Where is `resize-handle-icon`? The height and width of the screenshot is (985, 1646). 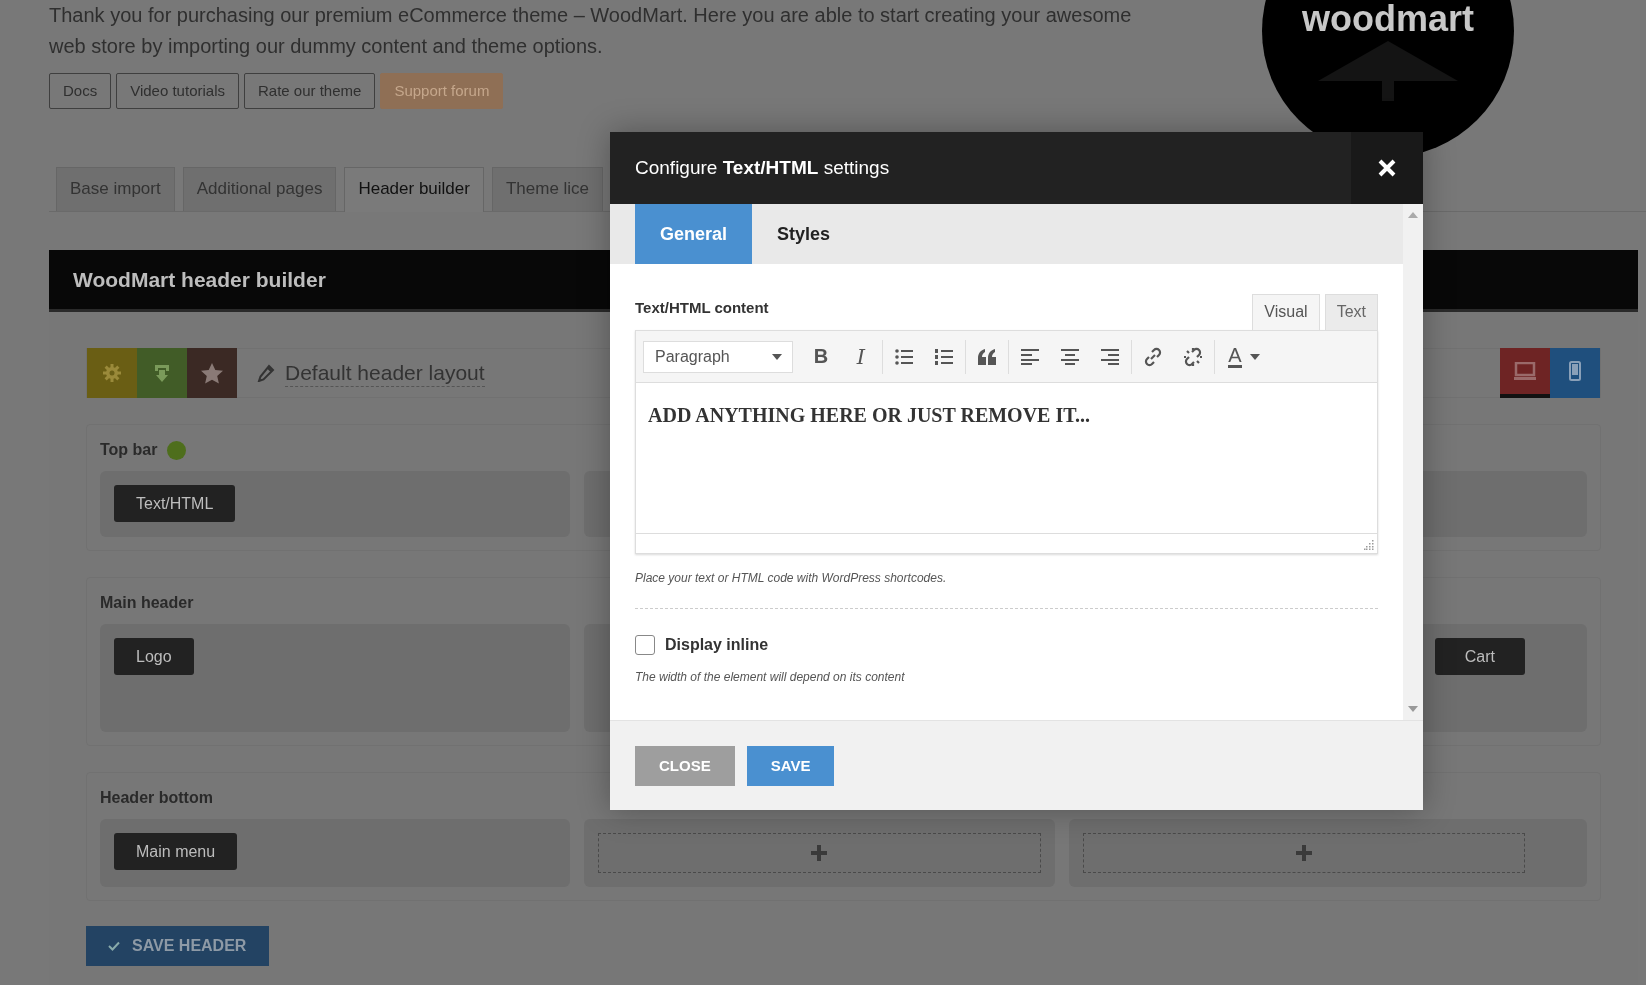 resize-handle-icon is located at coordinates (1369, 545).